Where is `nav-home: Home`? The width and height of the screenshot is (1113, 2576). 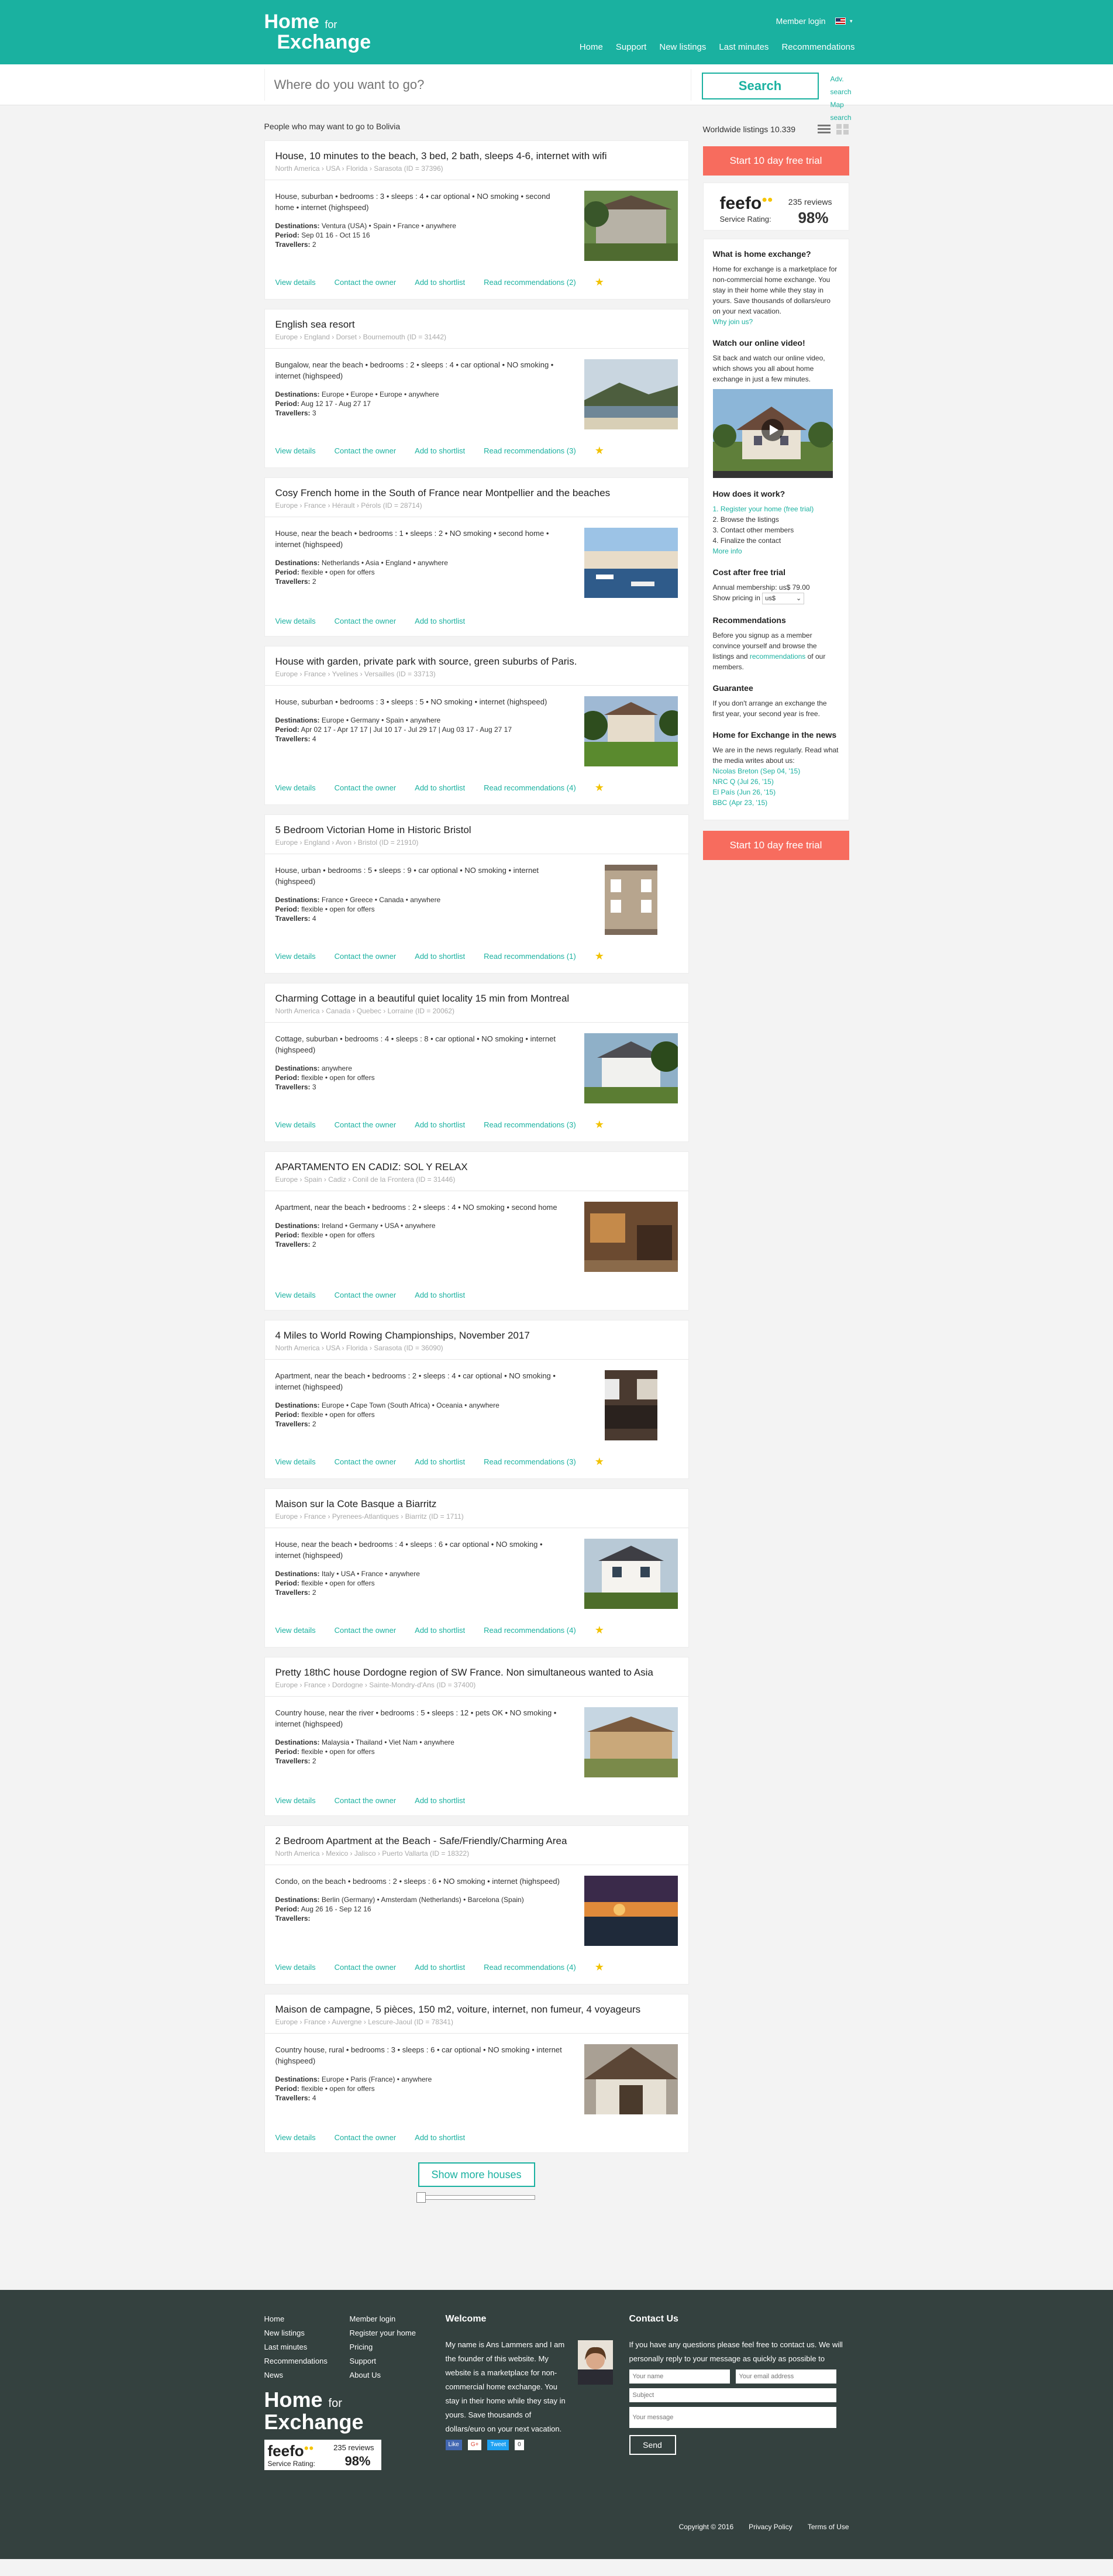
nav-home: Home is located at coordinates (591, 47).